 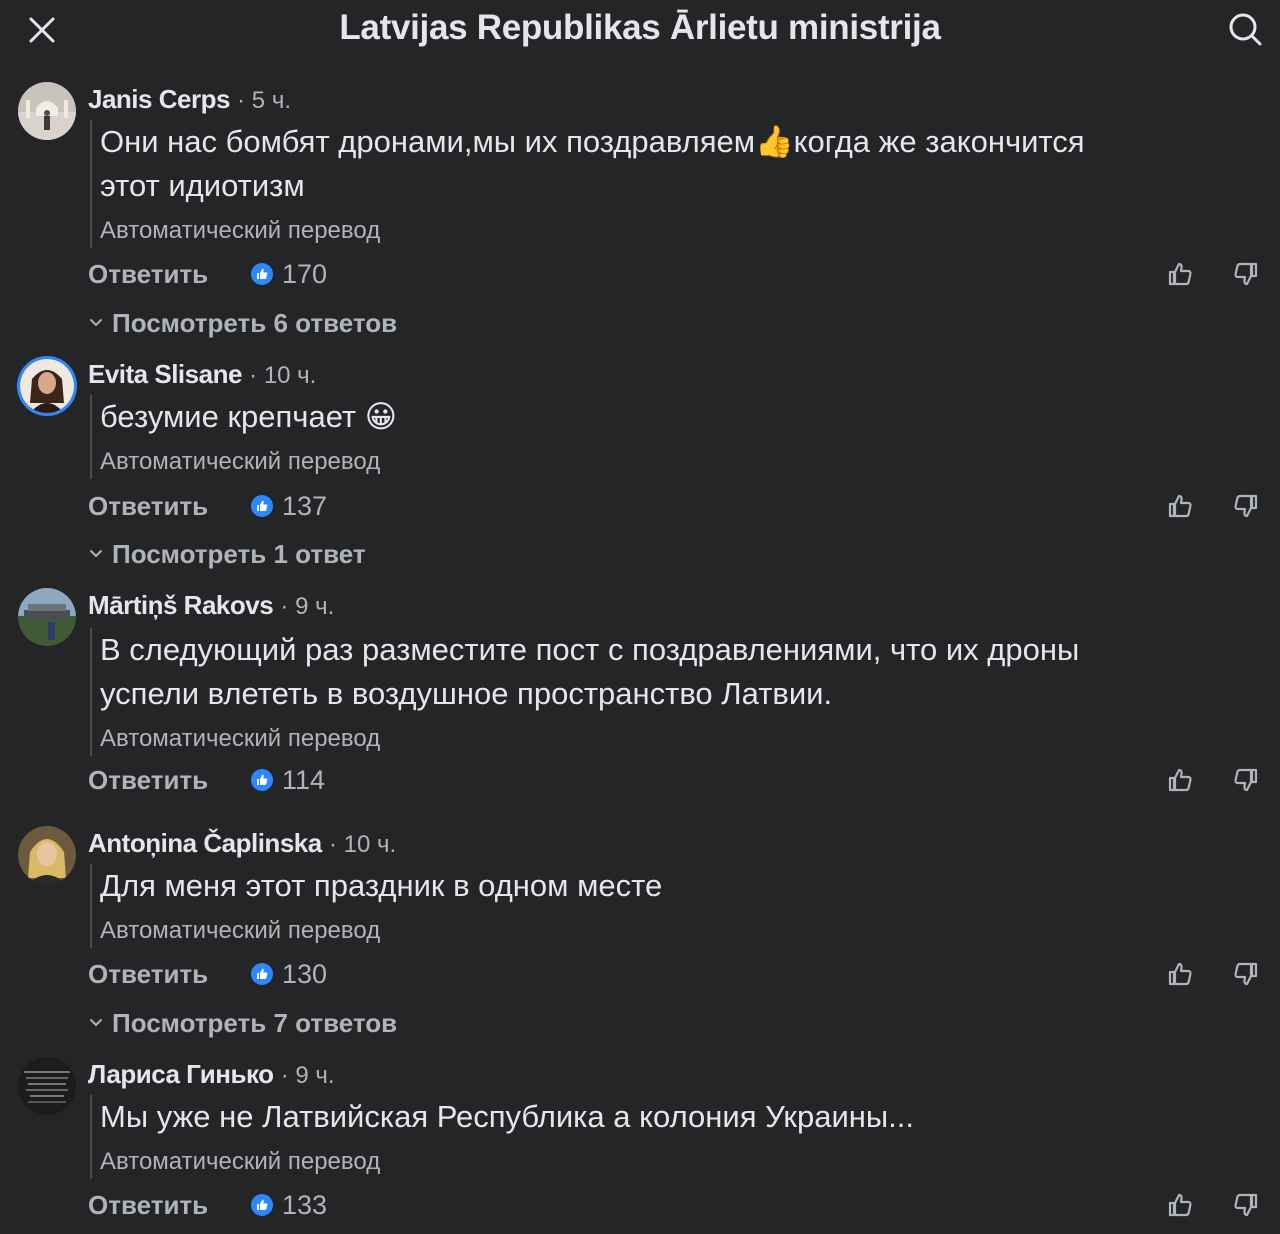 What do you see at coordinates (205, 843) in the screenshot?
I see `author-name: Antoņina Čaplinska` at bounding box center [205, 843].